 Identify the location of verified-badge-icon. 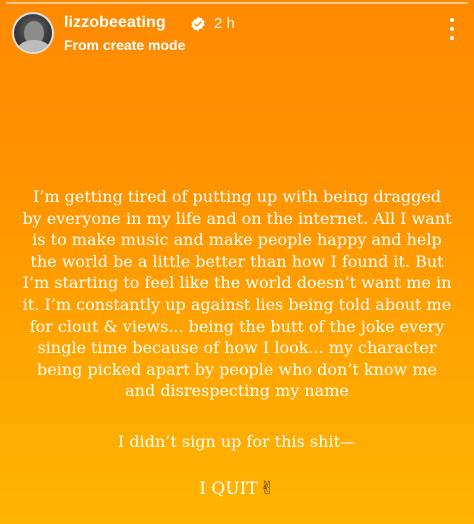
(198, 24).